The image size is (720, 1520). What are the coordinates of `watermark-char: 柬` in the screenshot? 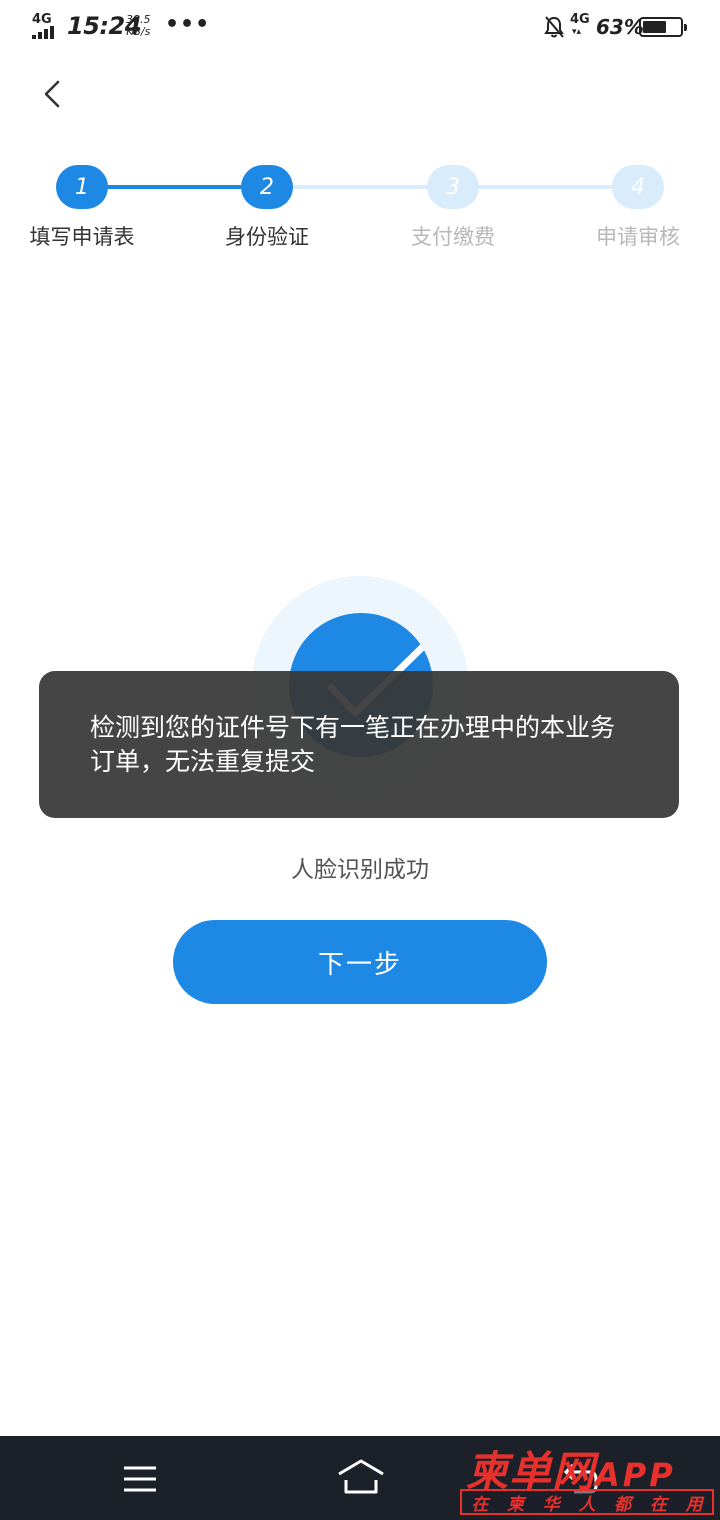 It's located at (516, 1504).